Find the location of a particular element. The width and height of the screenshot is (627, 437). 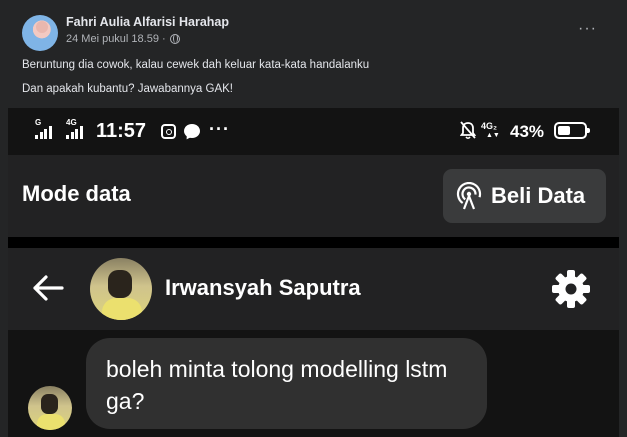

battery-percent: 43% is located at coordinates (527, 131).